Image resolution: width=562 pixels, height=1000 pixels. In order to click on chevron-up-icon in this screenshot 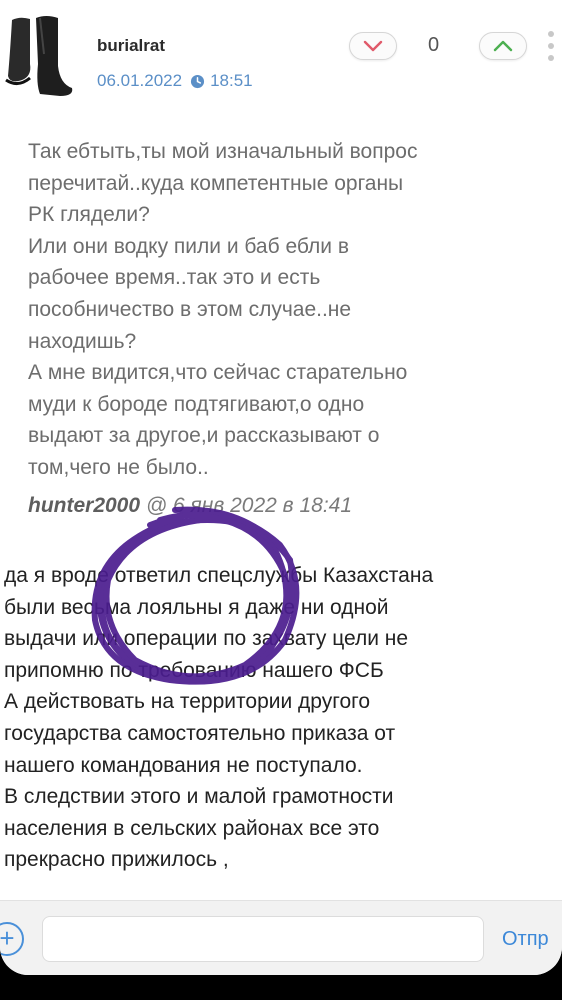, I will do `click(503, 46)`.